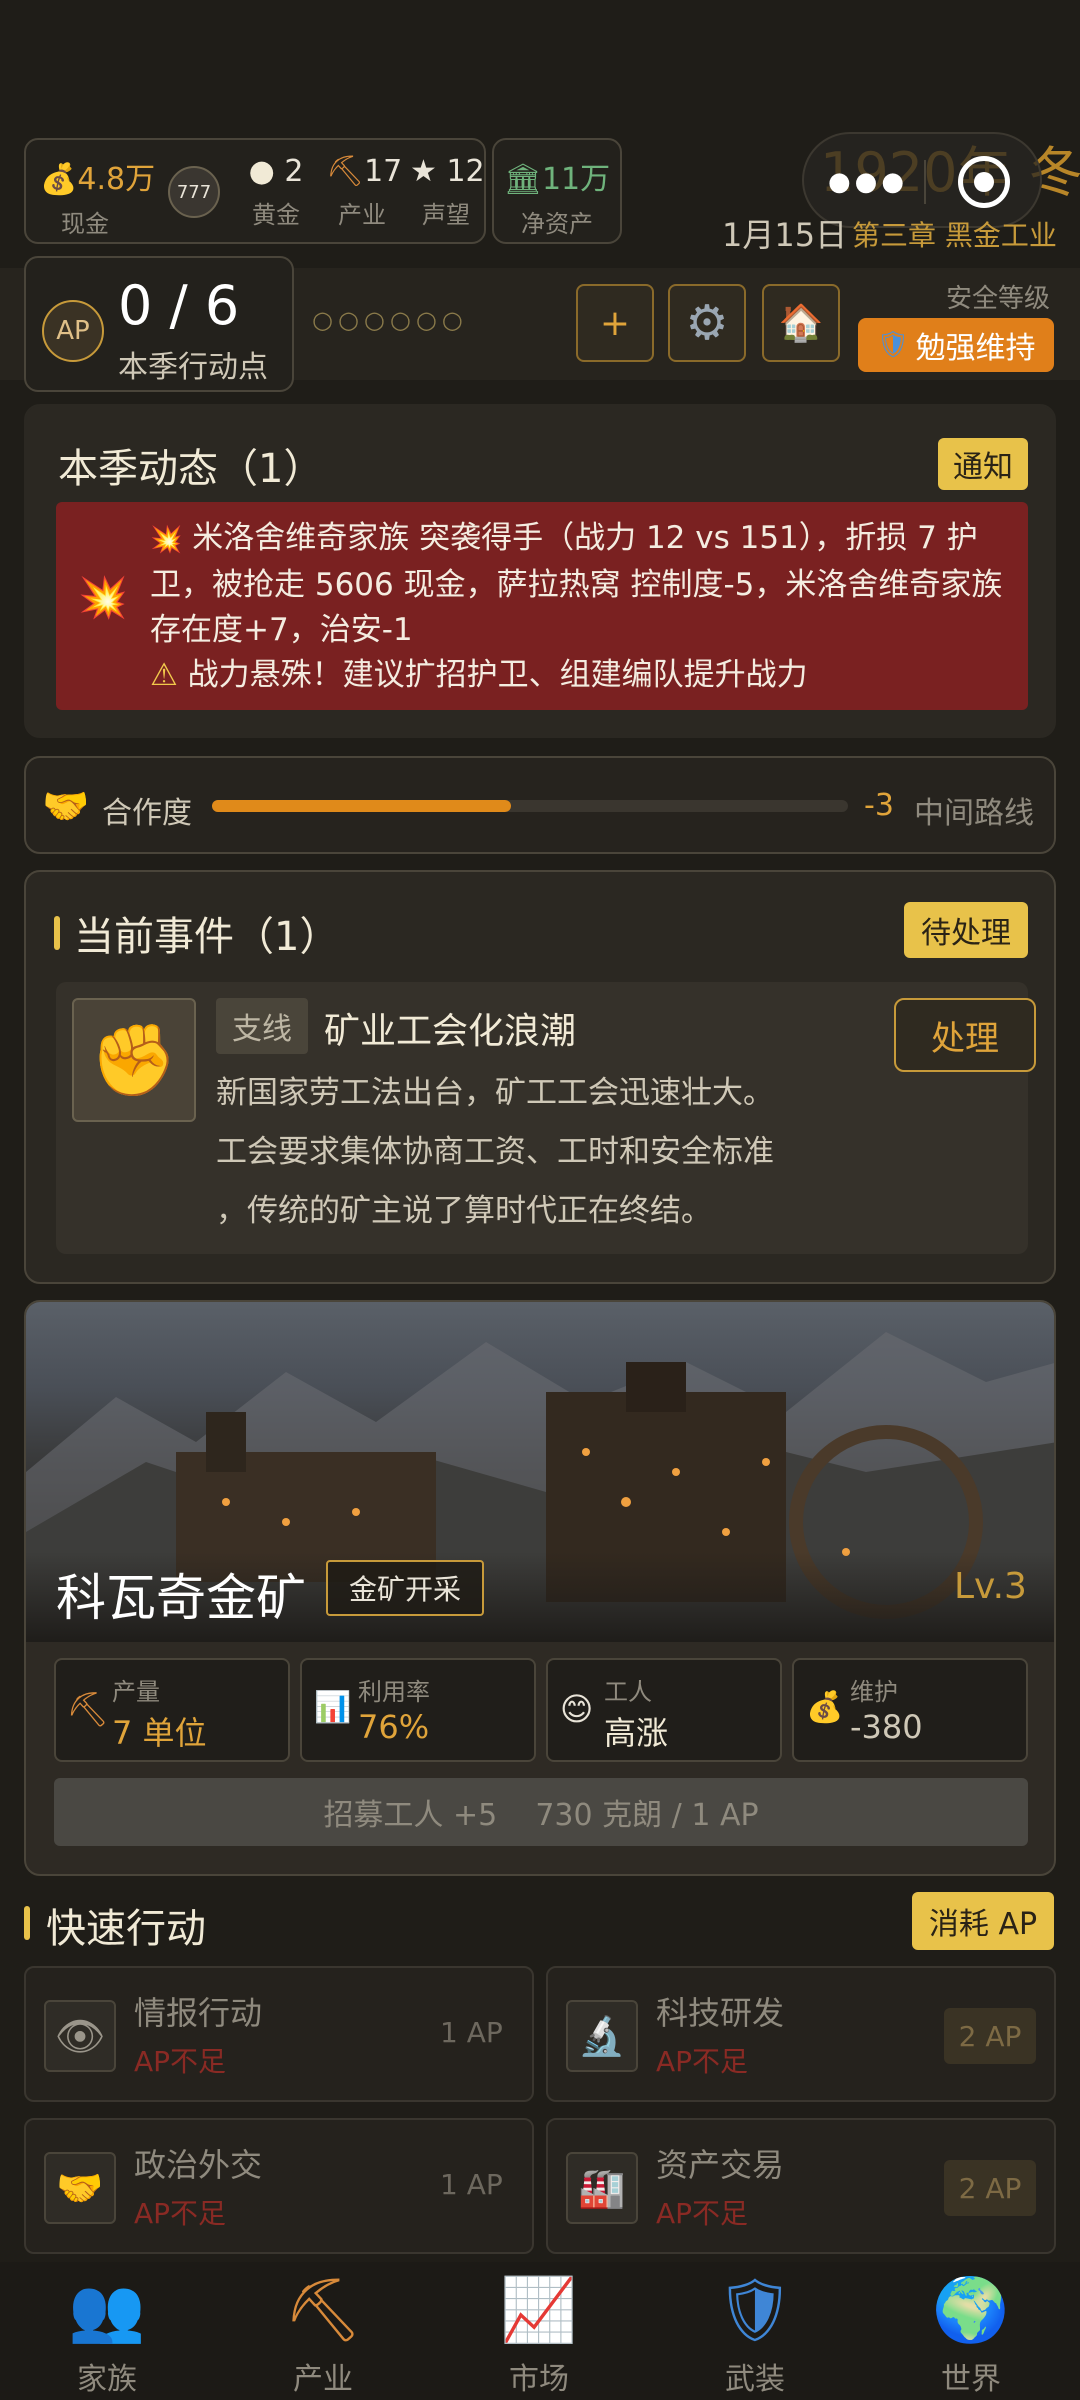 This screenshot has width=1080, height=2400. What do you see at coordinates (984, 182) in the screenshot?
I see `close-target-icon` at bounding box center [984, 182].